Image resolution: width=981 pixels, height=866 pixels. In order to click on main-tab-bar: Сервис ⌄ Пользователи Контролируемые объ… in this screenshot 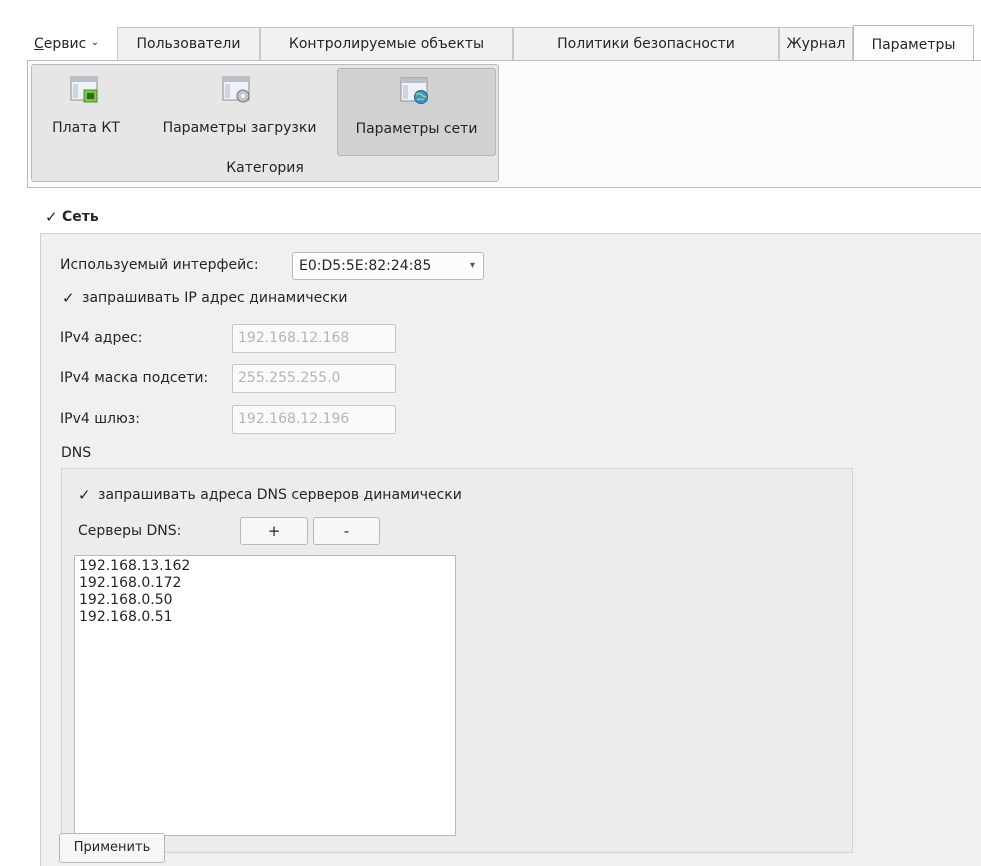, I will do `click(506, 43)`.